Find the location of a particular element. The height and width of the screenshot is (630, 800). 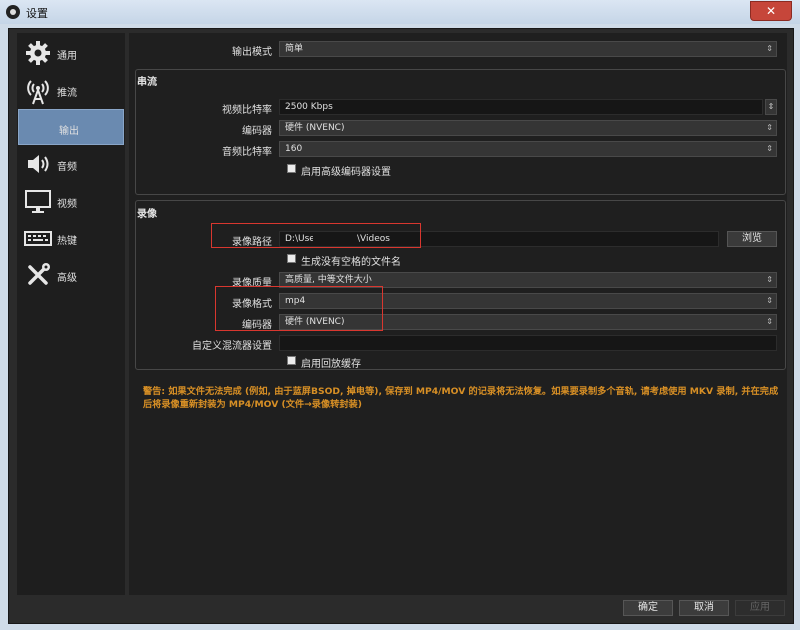

sidebar-item-audio: 音频 is located at coordinates (71, 164).